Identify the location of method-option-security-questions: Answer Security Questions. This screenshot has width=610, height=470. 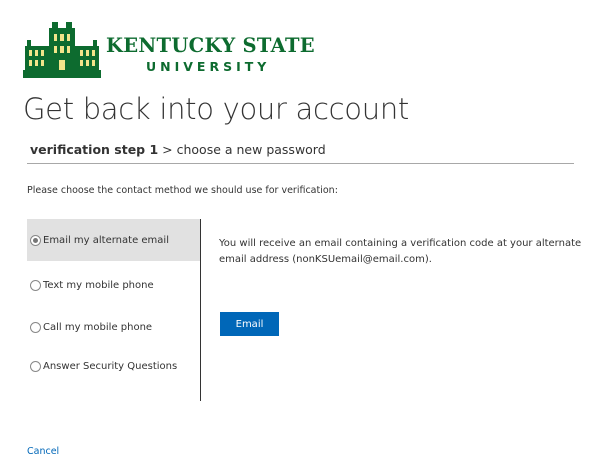
(113, 366).